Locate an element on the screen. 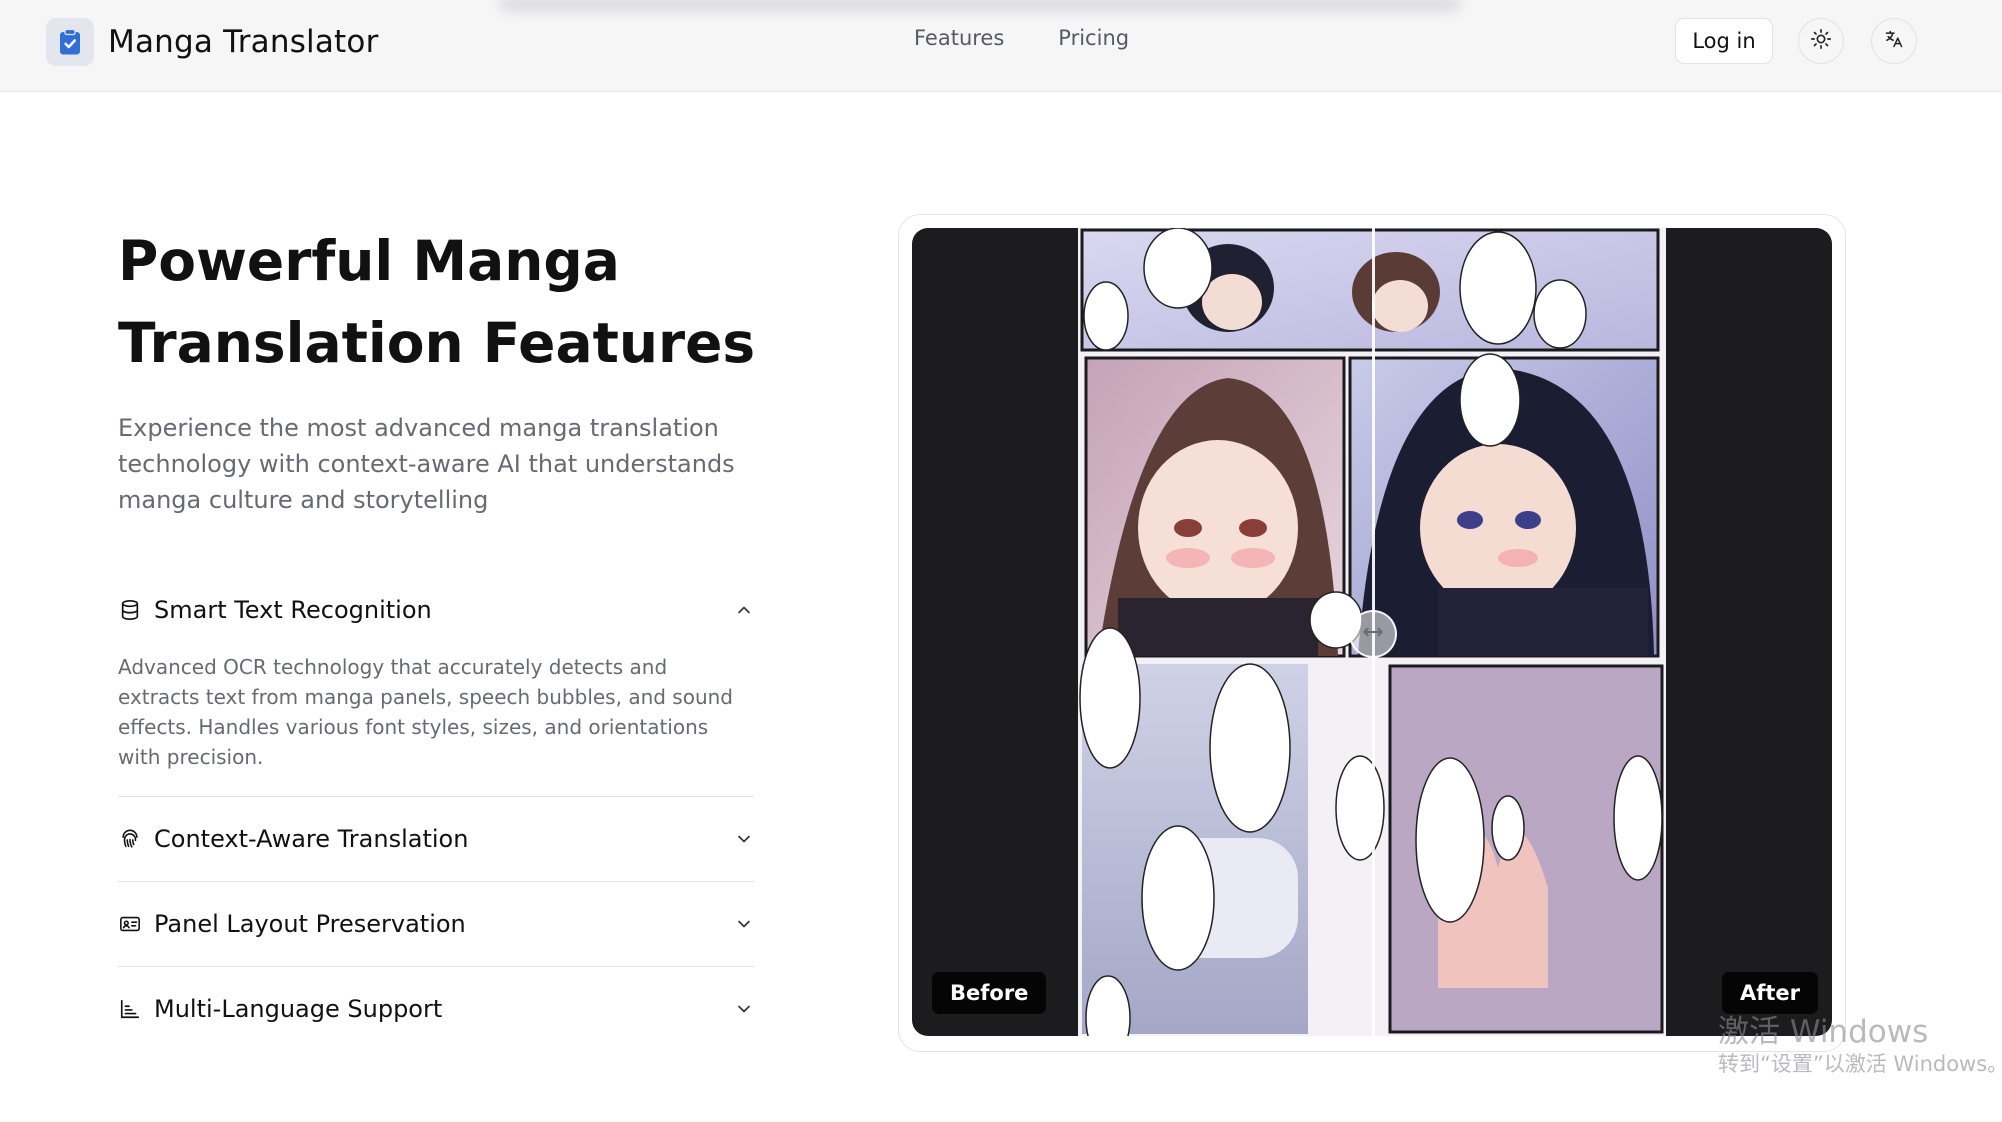  feature-item-panel-layout-preservation: Panel Layout Preservation is located at coordinates (436, 924).